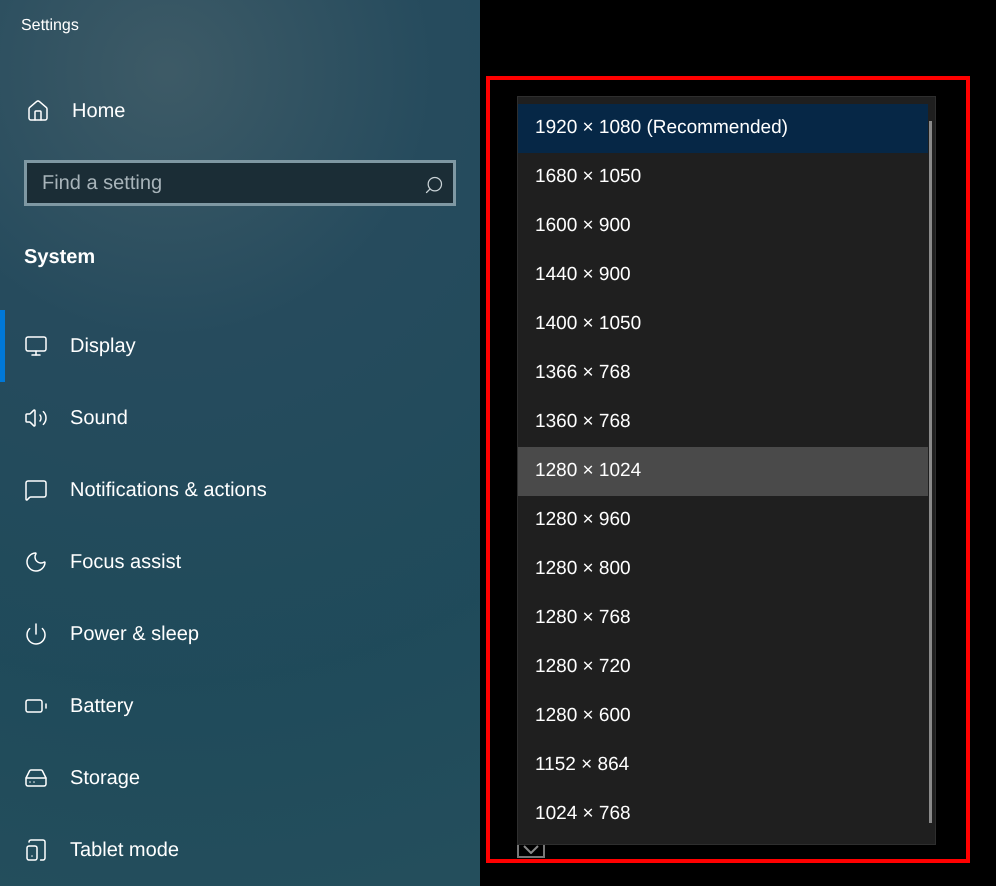  Describe the element at coordinates (38, 111) in the screenshot. I see `home-icon` at that location.